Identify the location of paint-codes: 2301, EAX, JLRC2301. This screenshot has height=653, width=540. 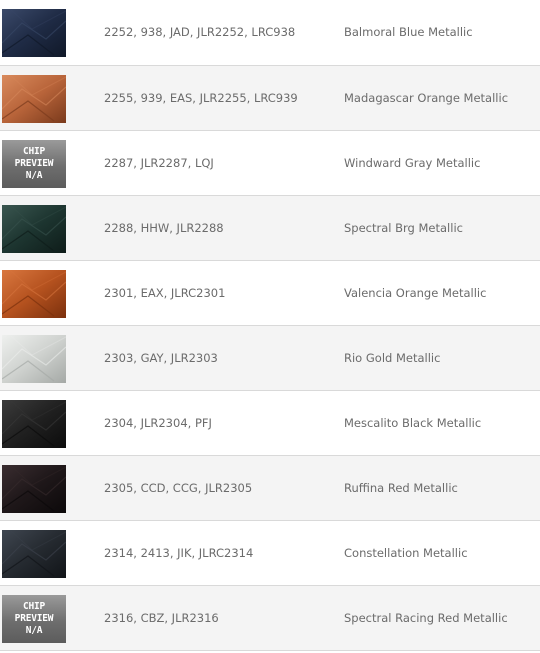
(165, 293).